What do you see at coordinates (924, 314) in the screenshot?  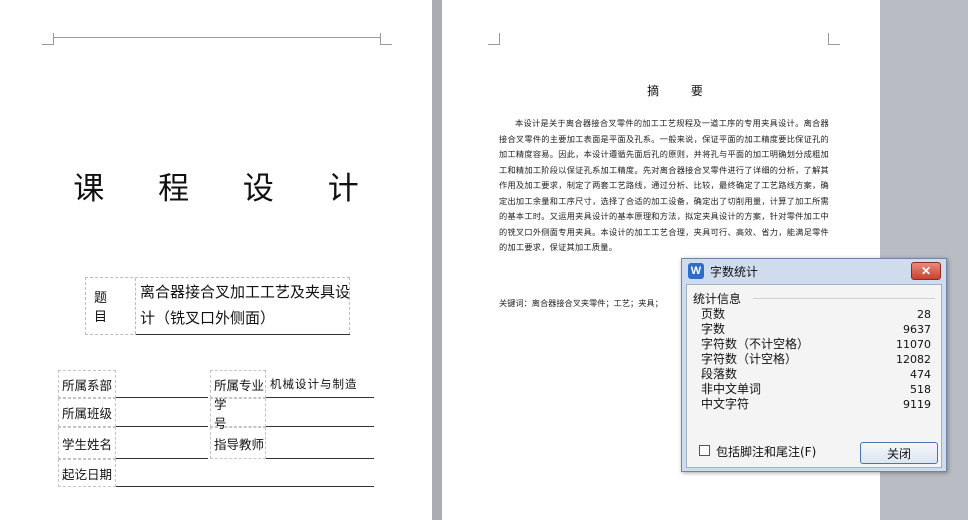 I see `stat-value: 28` at bounding box center [924, 314].